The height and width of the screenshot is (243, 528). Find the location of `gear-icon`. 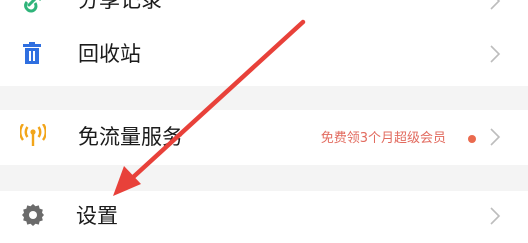

gear-icon is located at coordinates (33, 215).